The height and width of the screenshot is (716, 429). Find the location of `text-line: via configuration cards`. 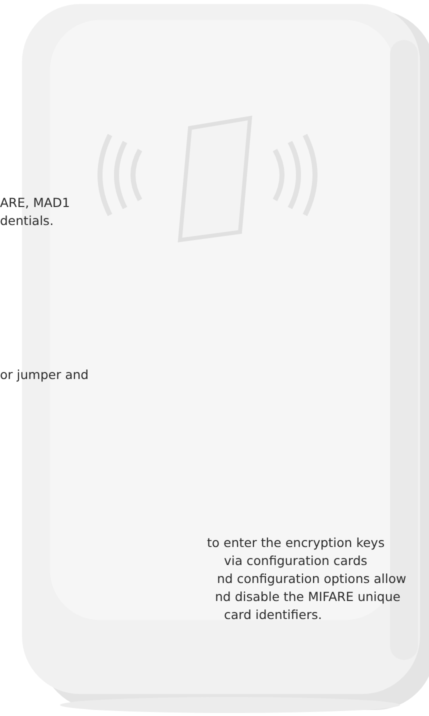

text-line: via configuration cards is located at coordinates (296, 561).